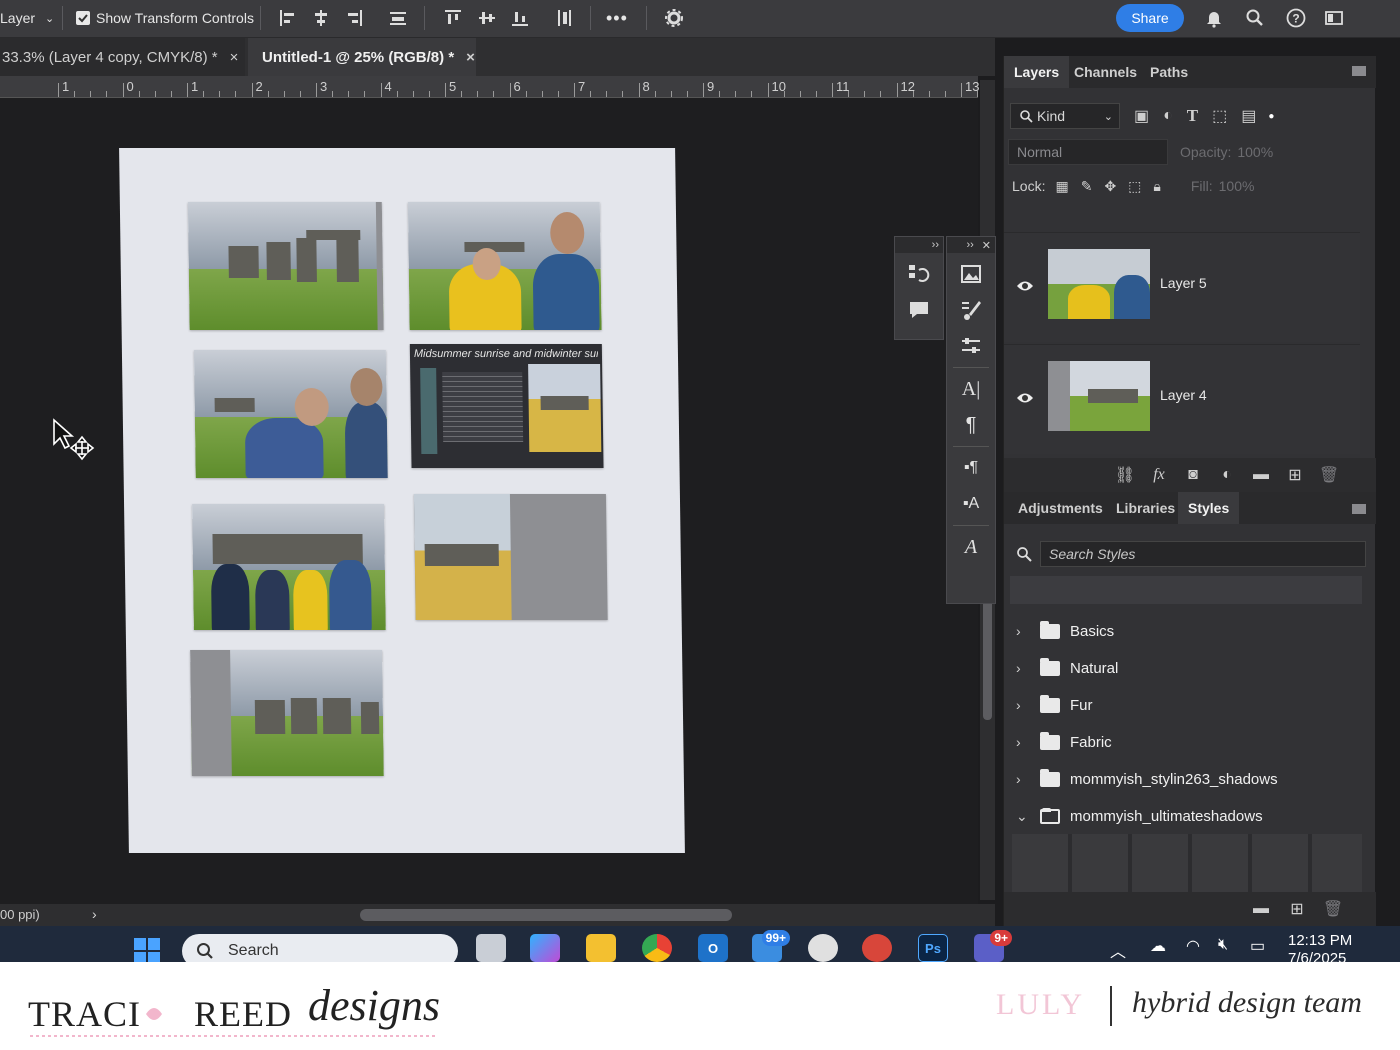 The image size is (1400, 1050). Describe the element at coordinates (398, 18) in the screenshot. I see `distribute-horizontal-icon` at that location.